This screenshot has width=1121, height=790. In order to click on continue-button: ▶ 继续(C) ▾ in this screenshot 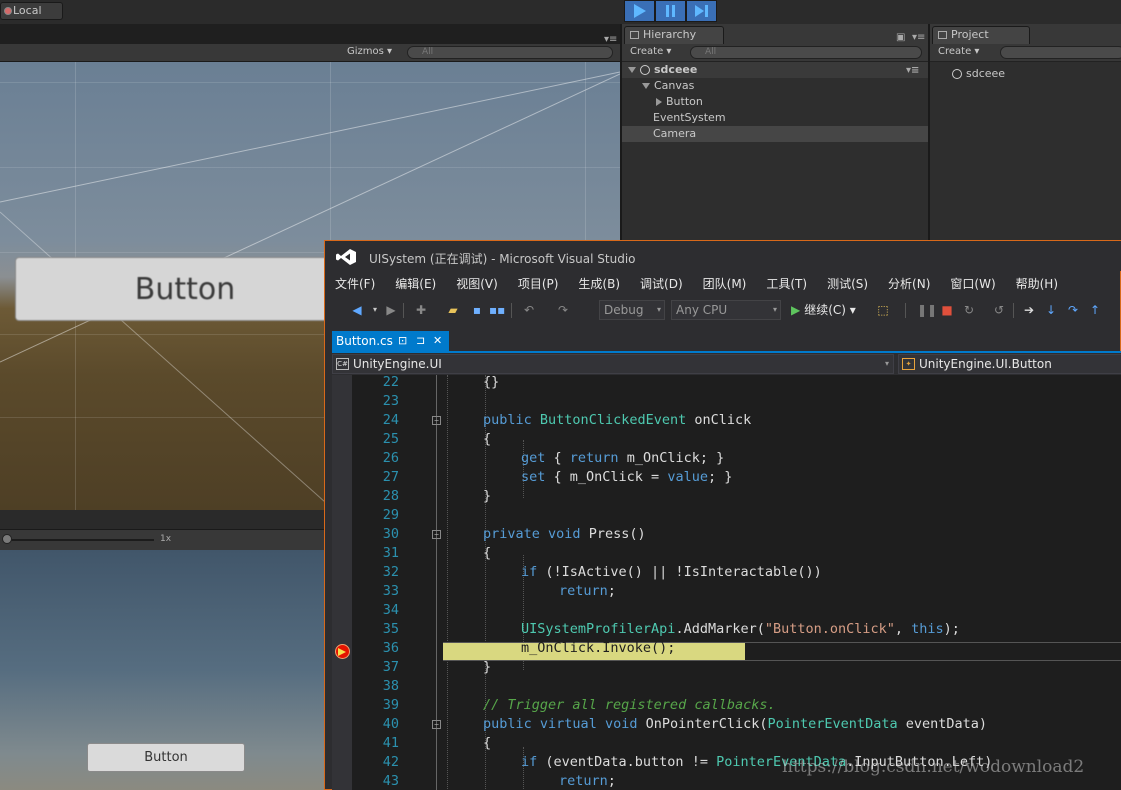, I will do `click(823, 309)`.